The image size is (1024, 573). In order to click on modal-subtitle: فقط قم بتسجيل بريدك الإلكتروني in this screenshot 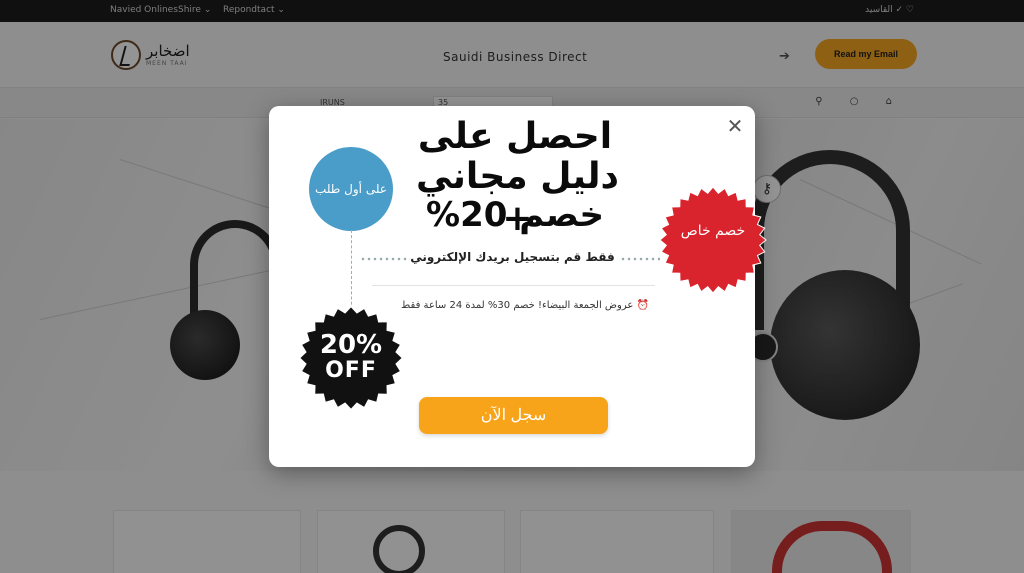, I will do `click(512, 257)`.